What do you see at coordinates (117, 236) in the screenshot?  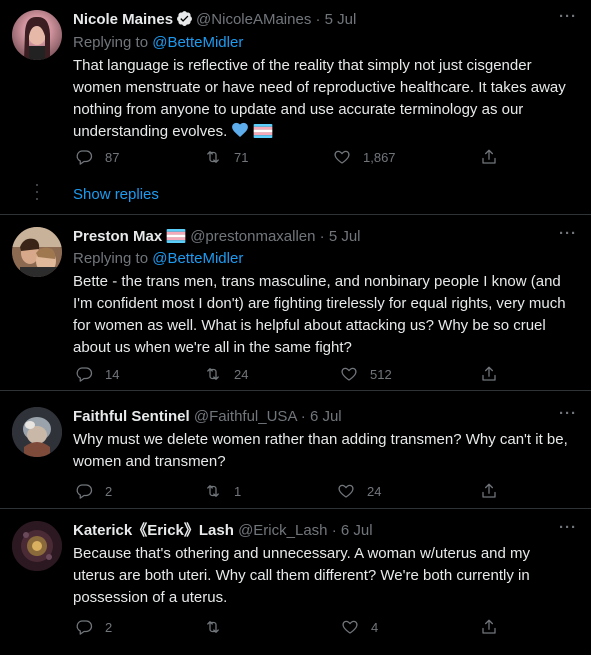 I see `display-name: Preston Max` at bounding box center [117, 236].